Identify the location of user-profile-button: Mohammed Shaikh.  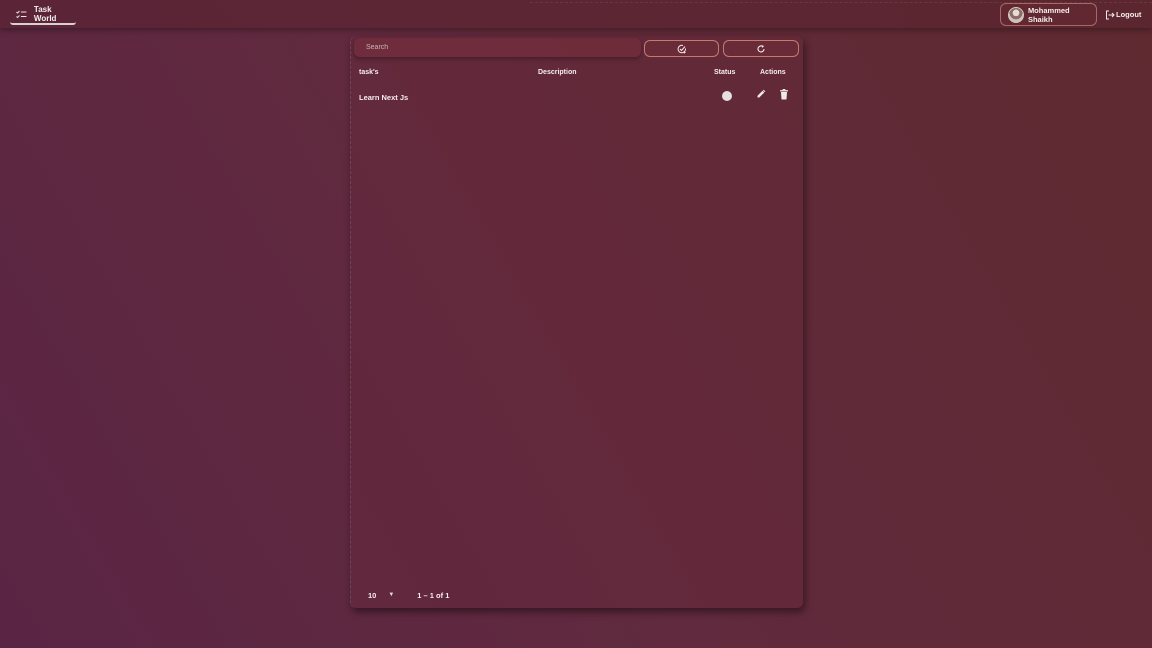
(1048, 14).